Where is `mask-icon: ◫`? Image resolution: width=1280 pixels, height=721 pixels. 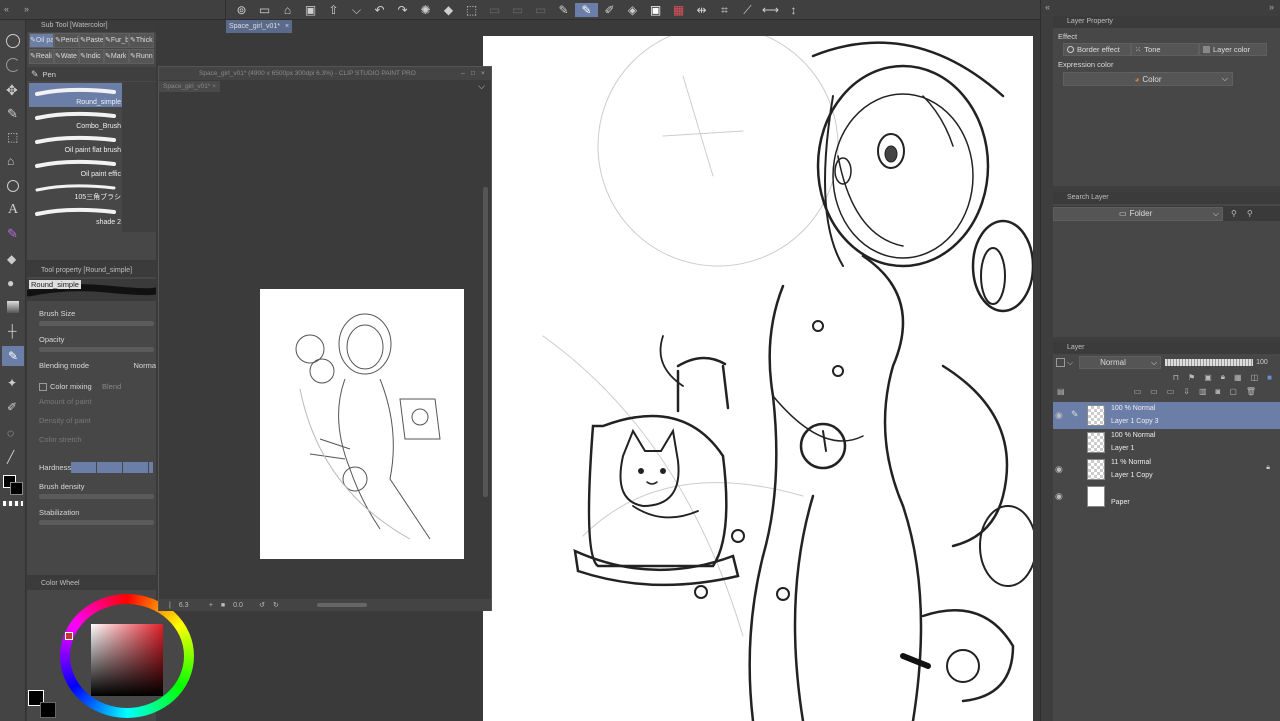 mask-icon: ◫ is located at coordinates (1255, 377).